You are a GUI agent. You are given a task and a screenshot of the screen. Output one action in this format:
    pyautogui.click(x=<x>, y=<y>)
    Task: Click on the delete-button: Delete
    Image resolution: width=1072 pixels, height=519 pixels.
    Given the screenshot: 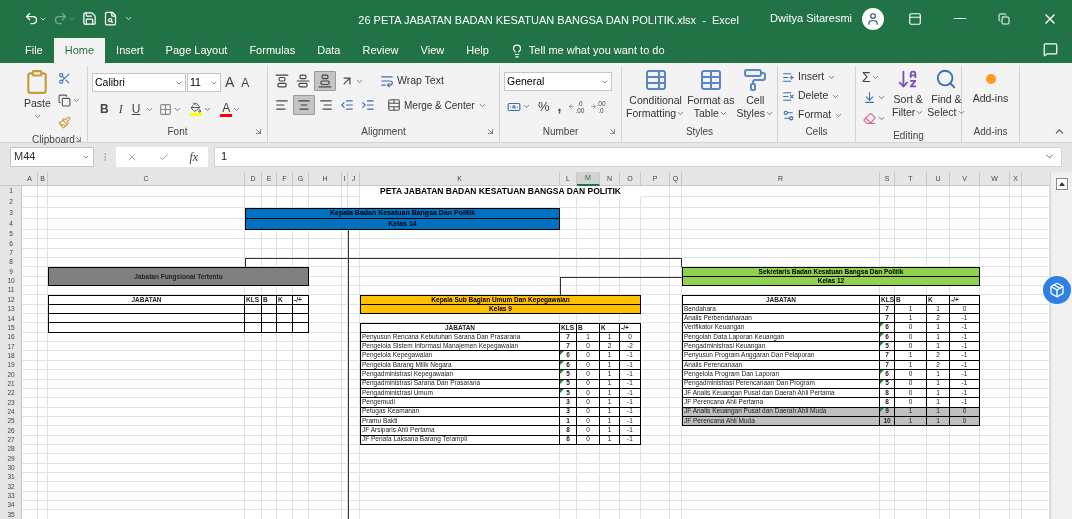 What is the action you would take?
    pyautogui.click(x=813, y=96)
    